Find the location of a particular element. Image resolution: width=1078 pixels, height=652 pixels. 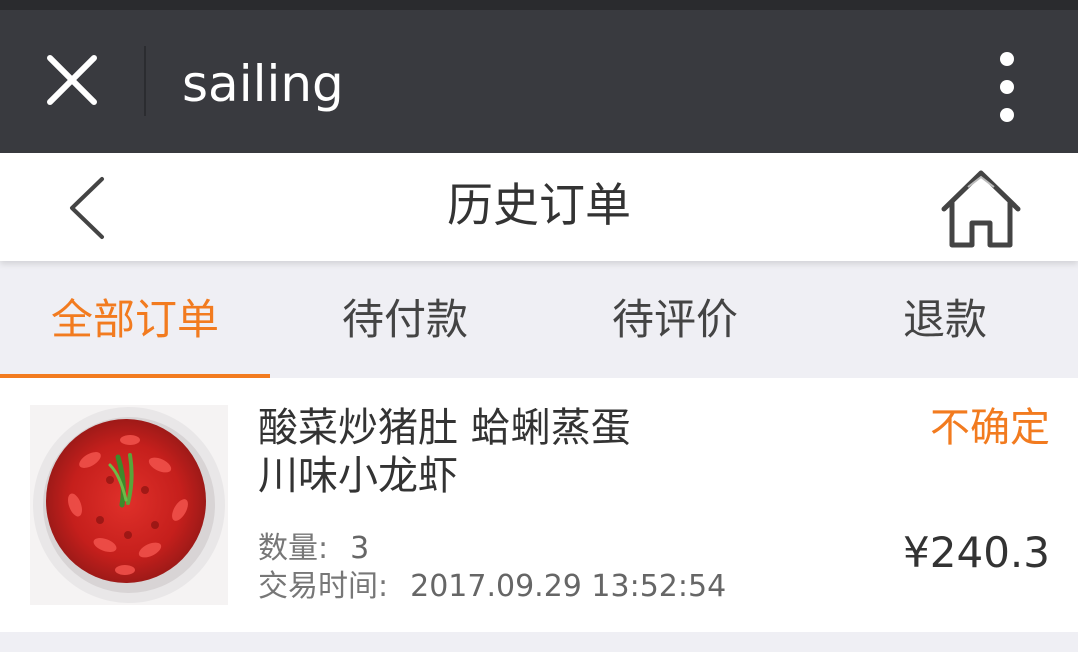

quantity-value: 3 is located at coordinates (360, 548).